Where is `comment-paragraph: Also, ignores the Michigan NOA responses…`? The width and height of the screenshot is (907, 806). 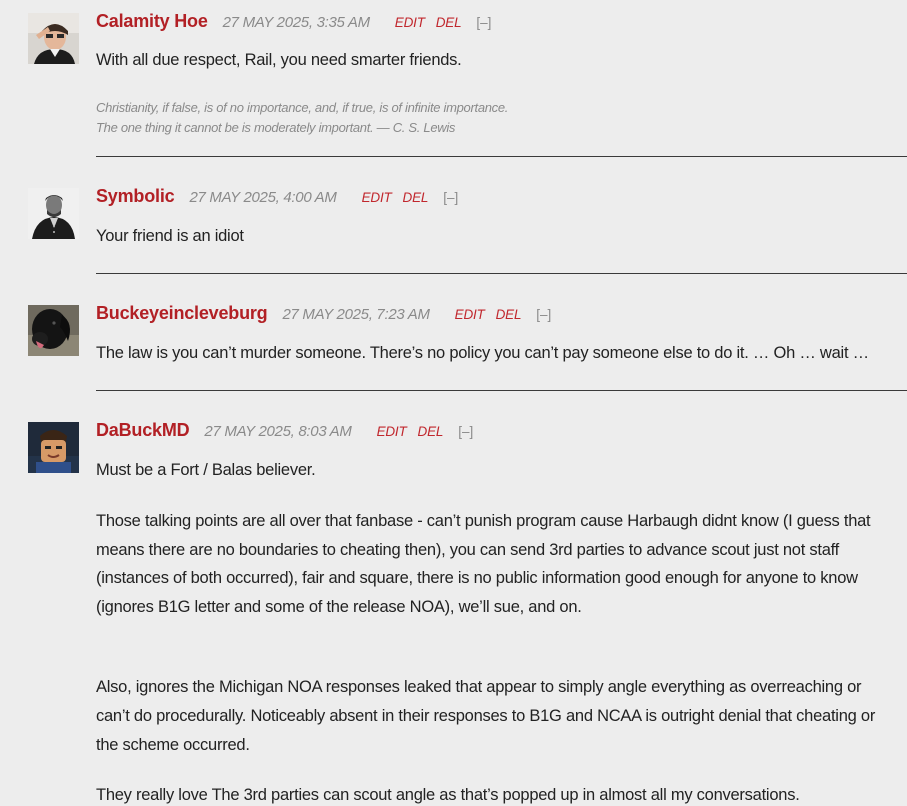
comment-paragraph: Also, ignores the Michigan NOA responses… is located at coordinates (486, 715).